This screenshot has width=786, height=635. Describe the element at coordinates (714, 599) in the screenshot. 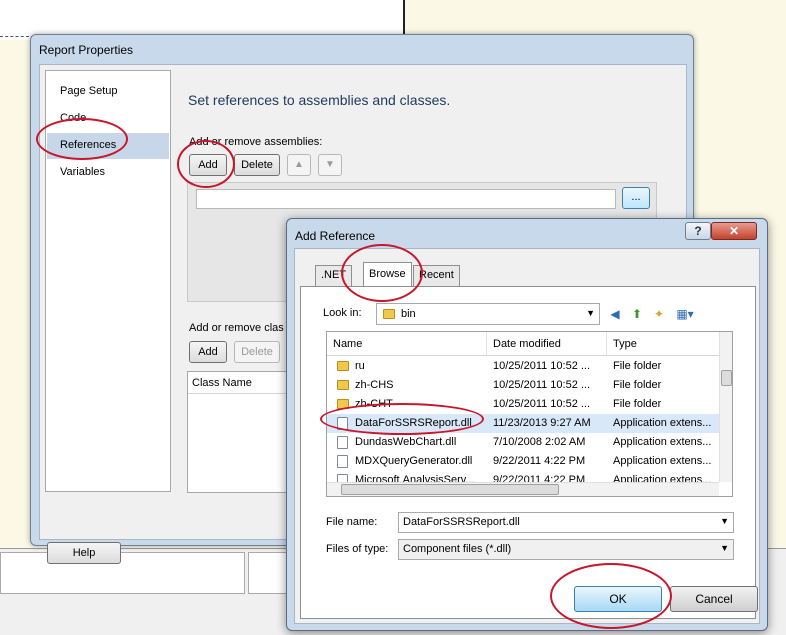

I see `cancel-button: Cancel` at that location.